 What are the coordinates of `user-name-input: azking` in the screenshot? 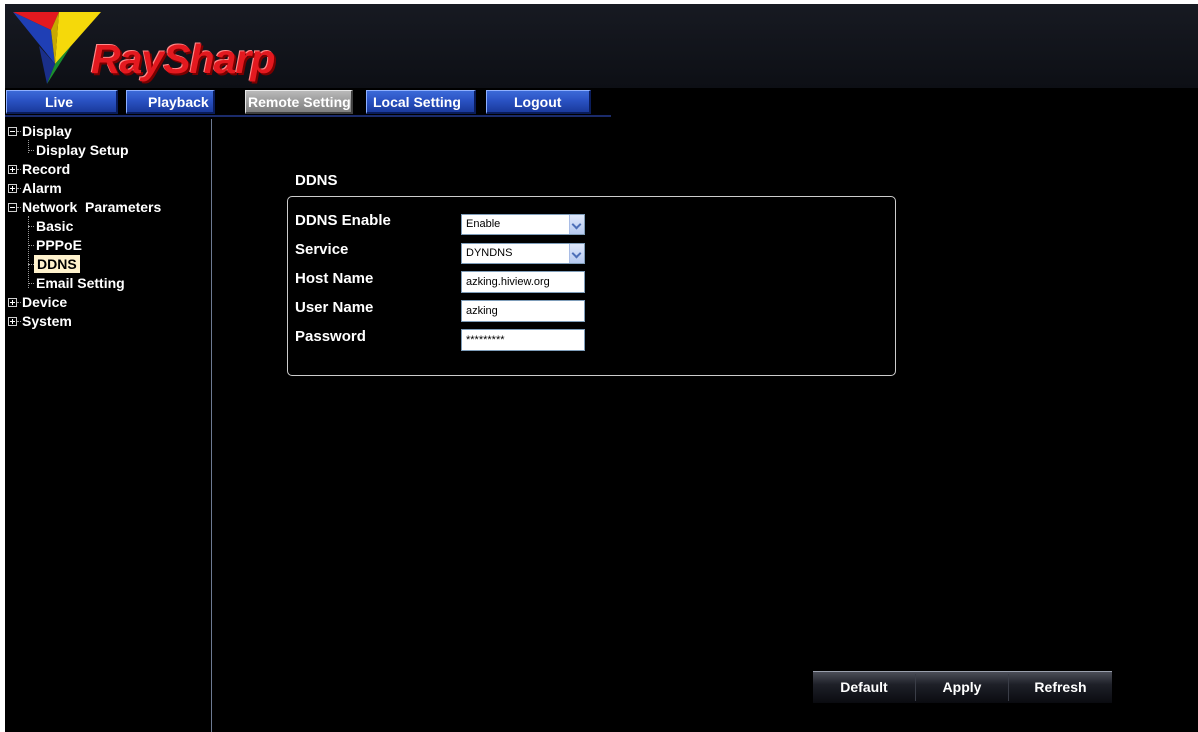 It's located at (523, 311).